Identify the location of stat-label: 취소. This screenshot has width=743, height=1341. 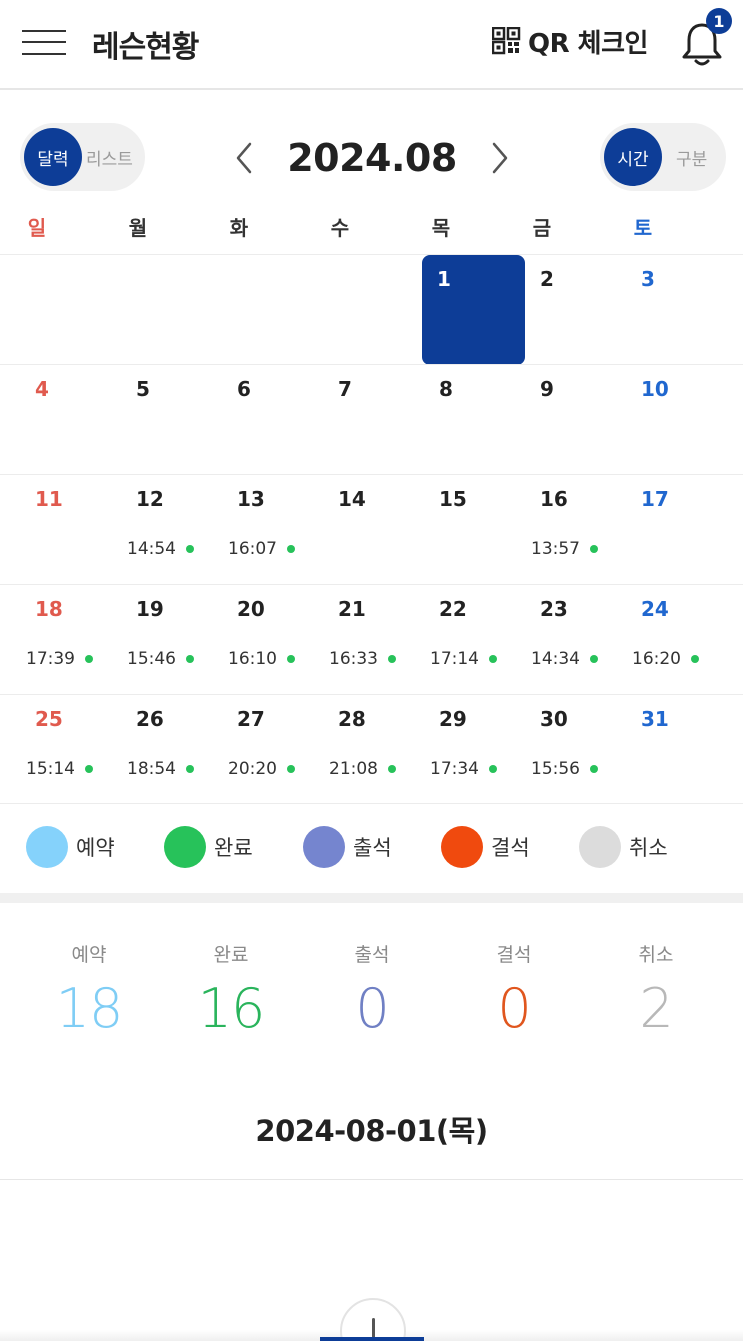
(656, 955).